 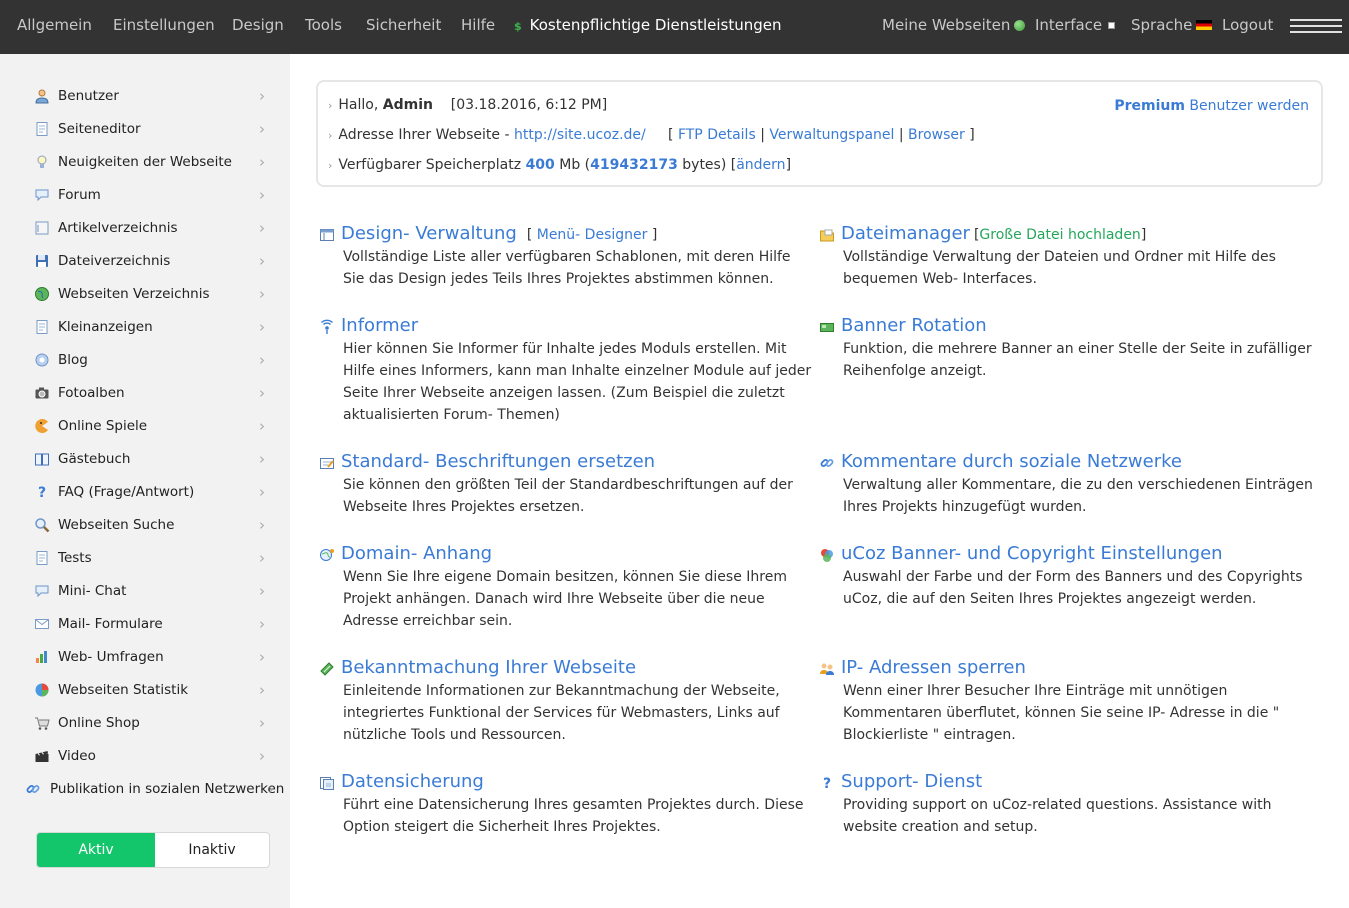 I want to click on tool-title-link: Design- Verwaltung, so click(x=429, y=233).